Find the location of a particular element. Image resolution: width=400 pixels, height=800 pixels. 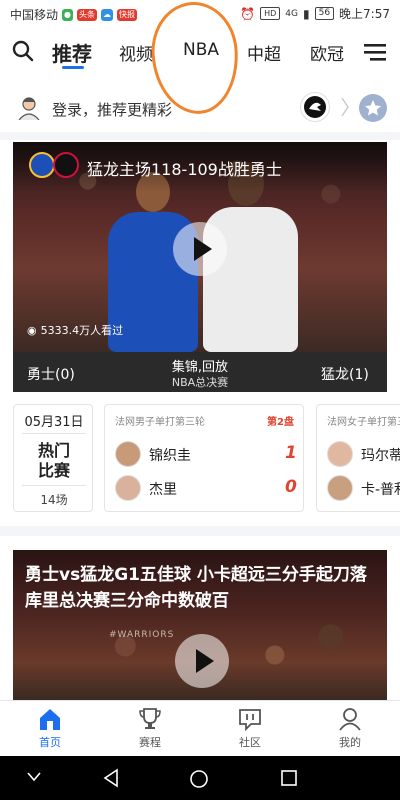

tab-profile: 我的 is located at coordinates (350, 728).